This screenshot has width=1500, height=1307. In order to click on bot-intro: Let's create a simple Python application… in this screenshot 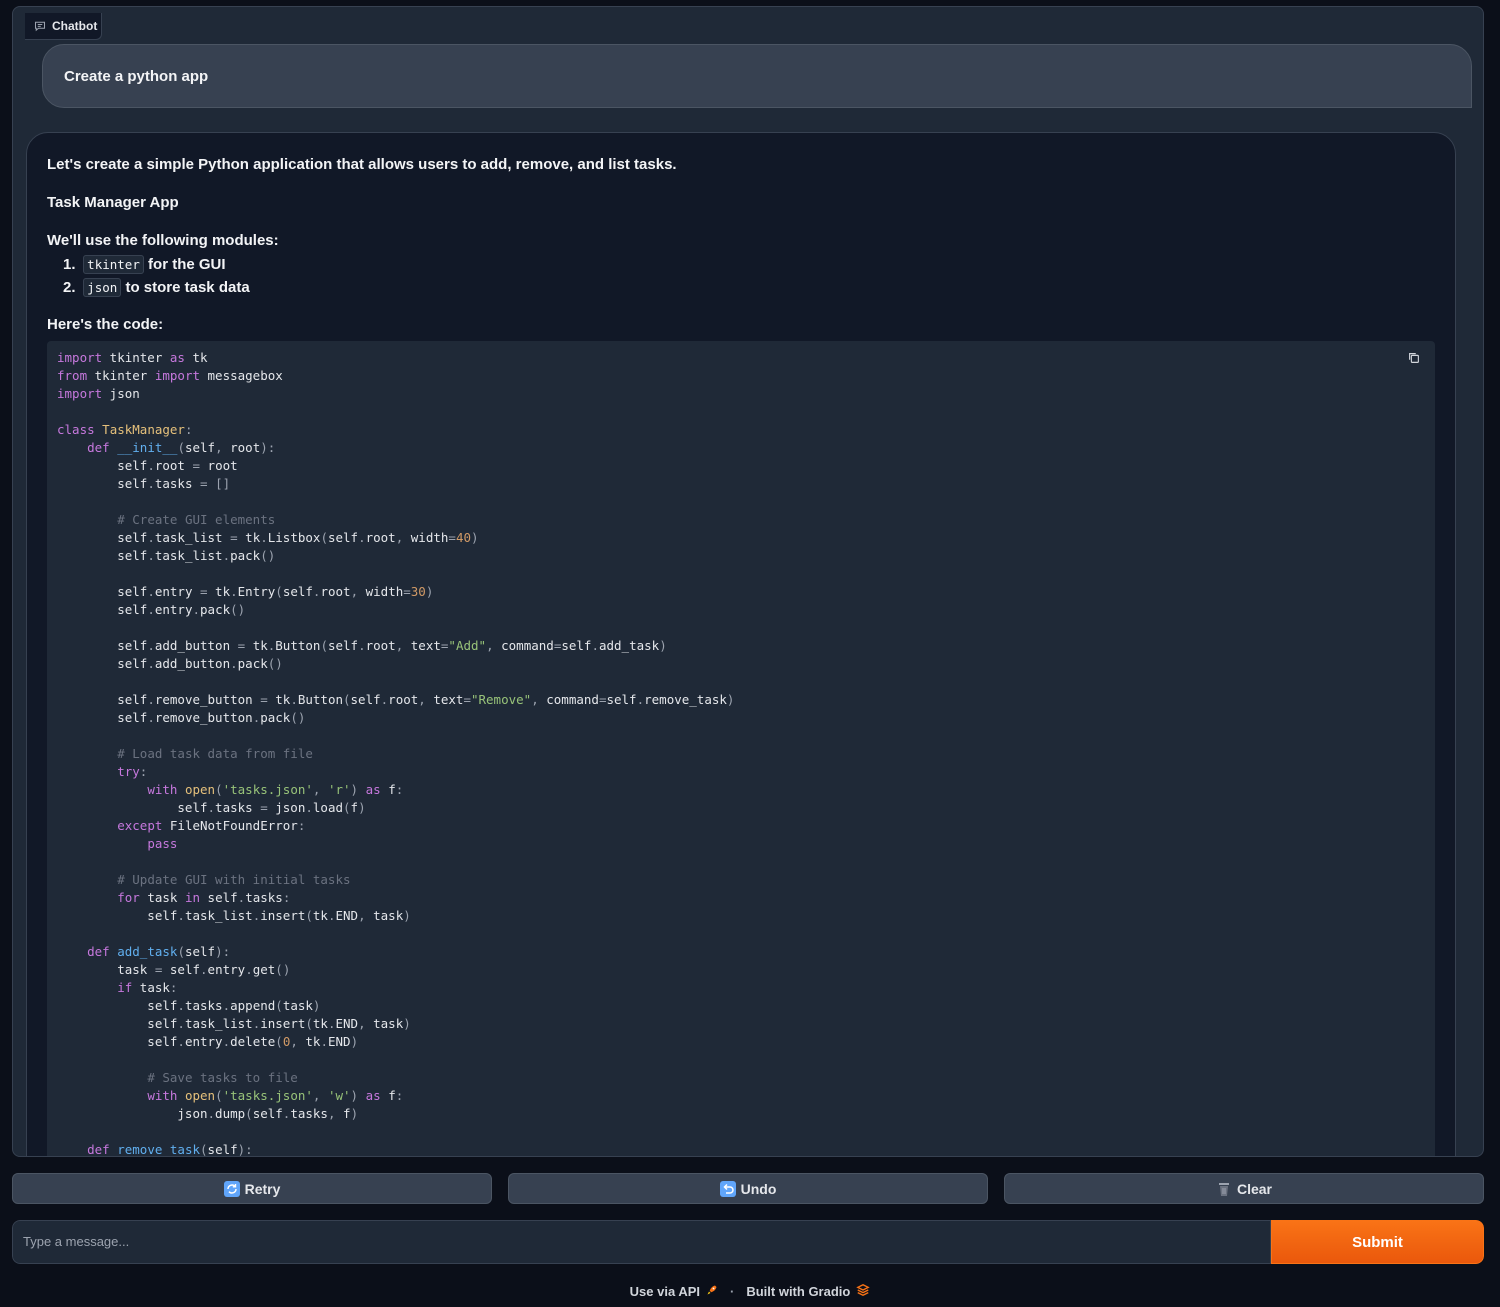, I will do `click(362, 164)`.